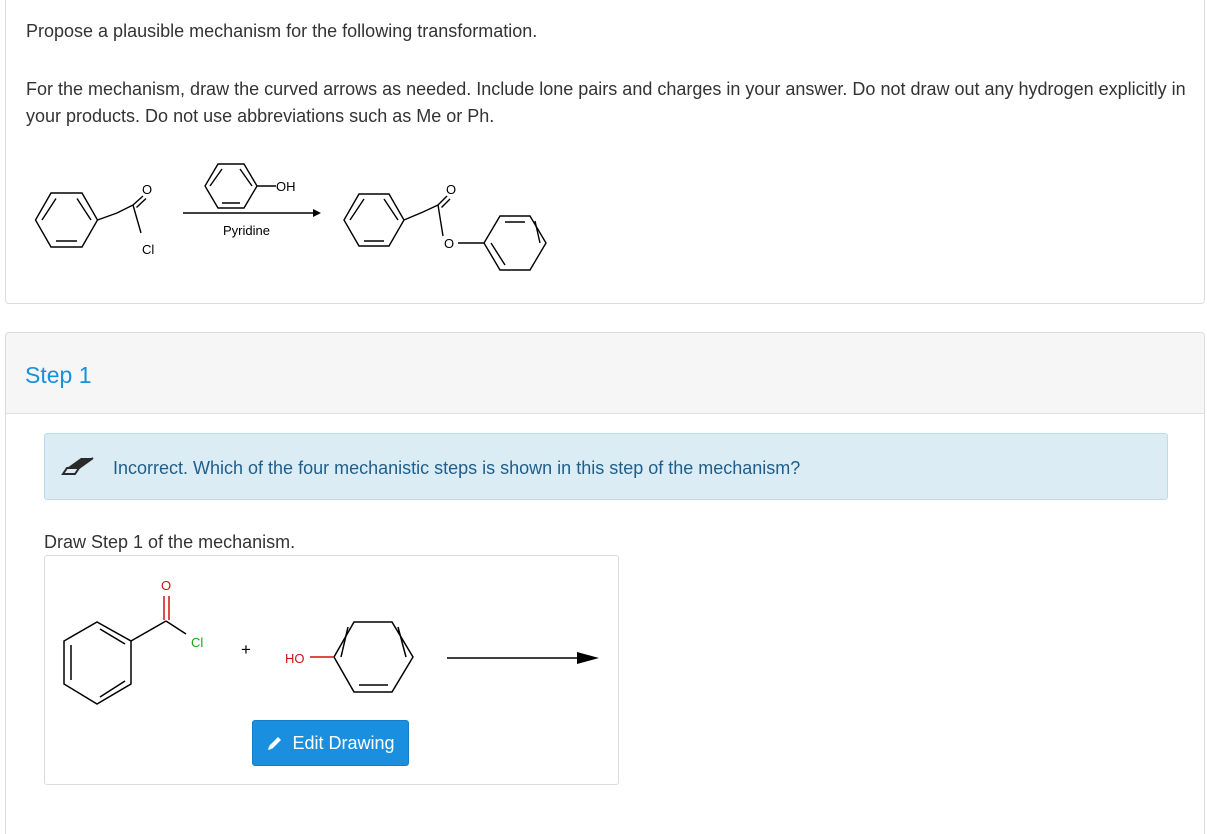  What do you see at coordinates (77, 466) in the screenshot?
I see `eraser-icon` at bounding box center [77, 466].